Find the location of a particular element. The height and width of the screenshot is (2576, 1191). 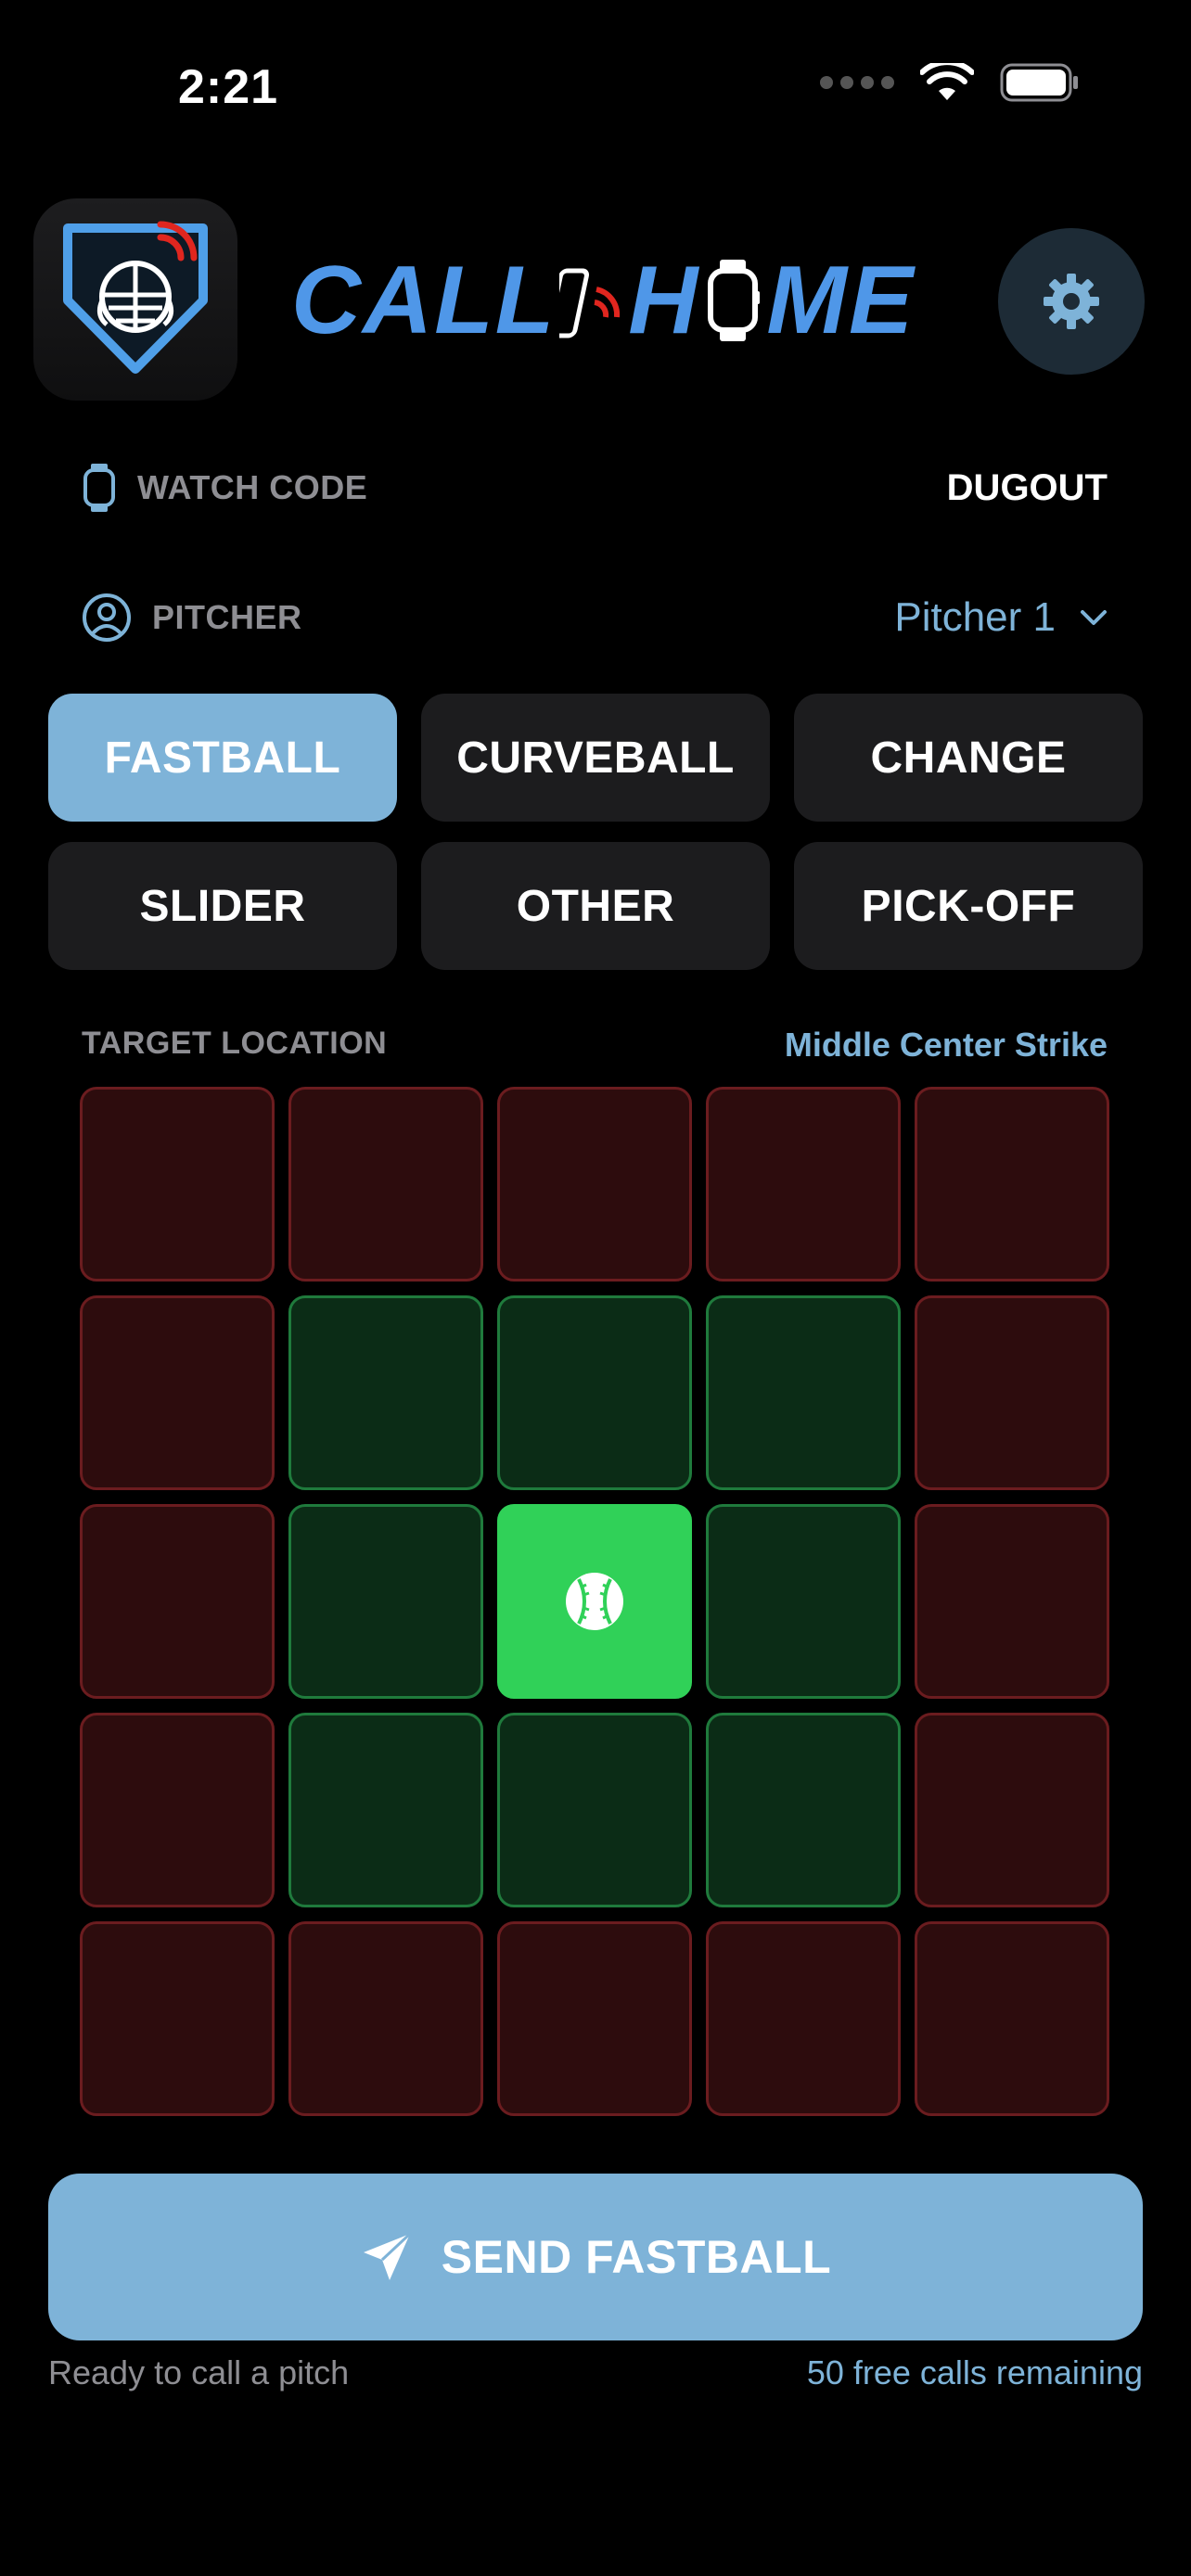

brand-wordmark: CALL H ME is located at coordinates (603, 301).